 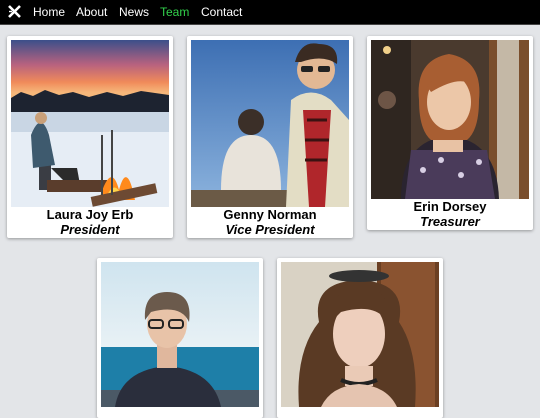 What do you see at coordinates (49, 12) in the screenshot?
I see `nav-link-home: Home` at bounding box center [49, 12].